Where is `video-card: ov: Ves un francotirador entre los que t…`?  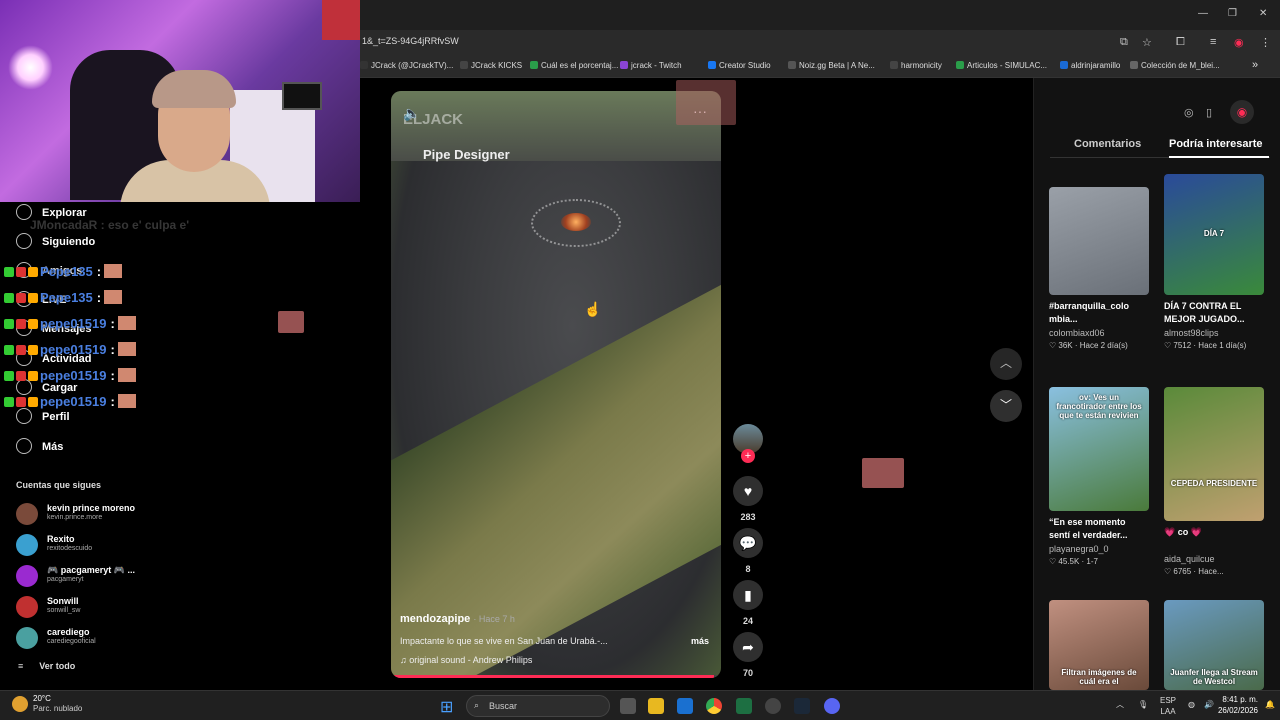 video-card: ov: Ves un francotirador entre los que t… is located at coordinates (1099, 476).